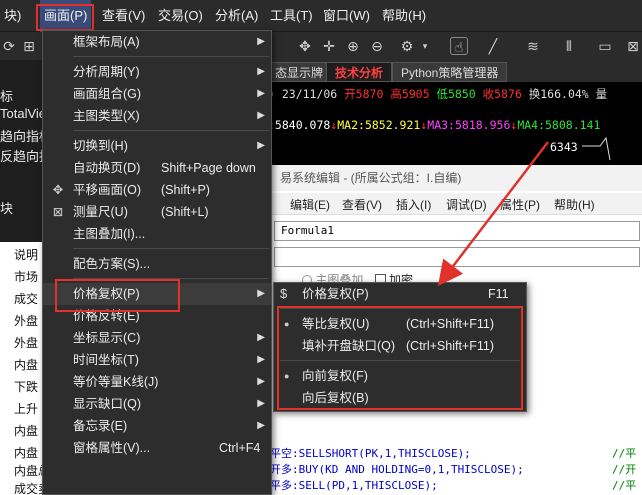 Image resolution: width=642 pixels, height=495 pixels. I want to click on annotation-arrow, so click(493, 213).